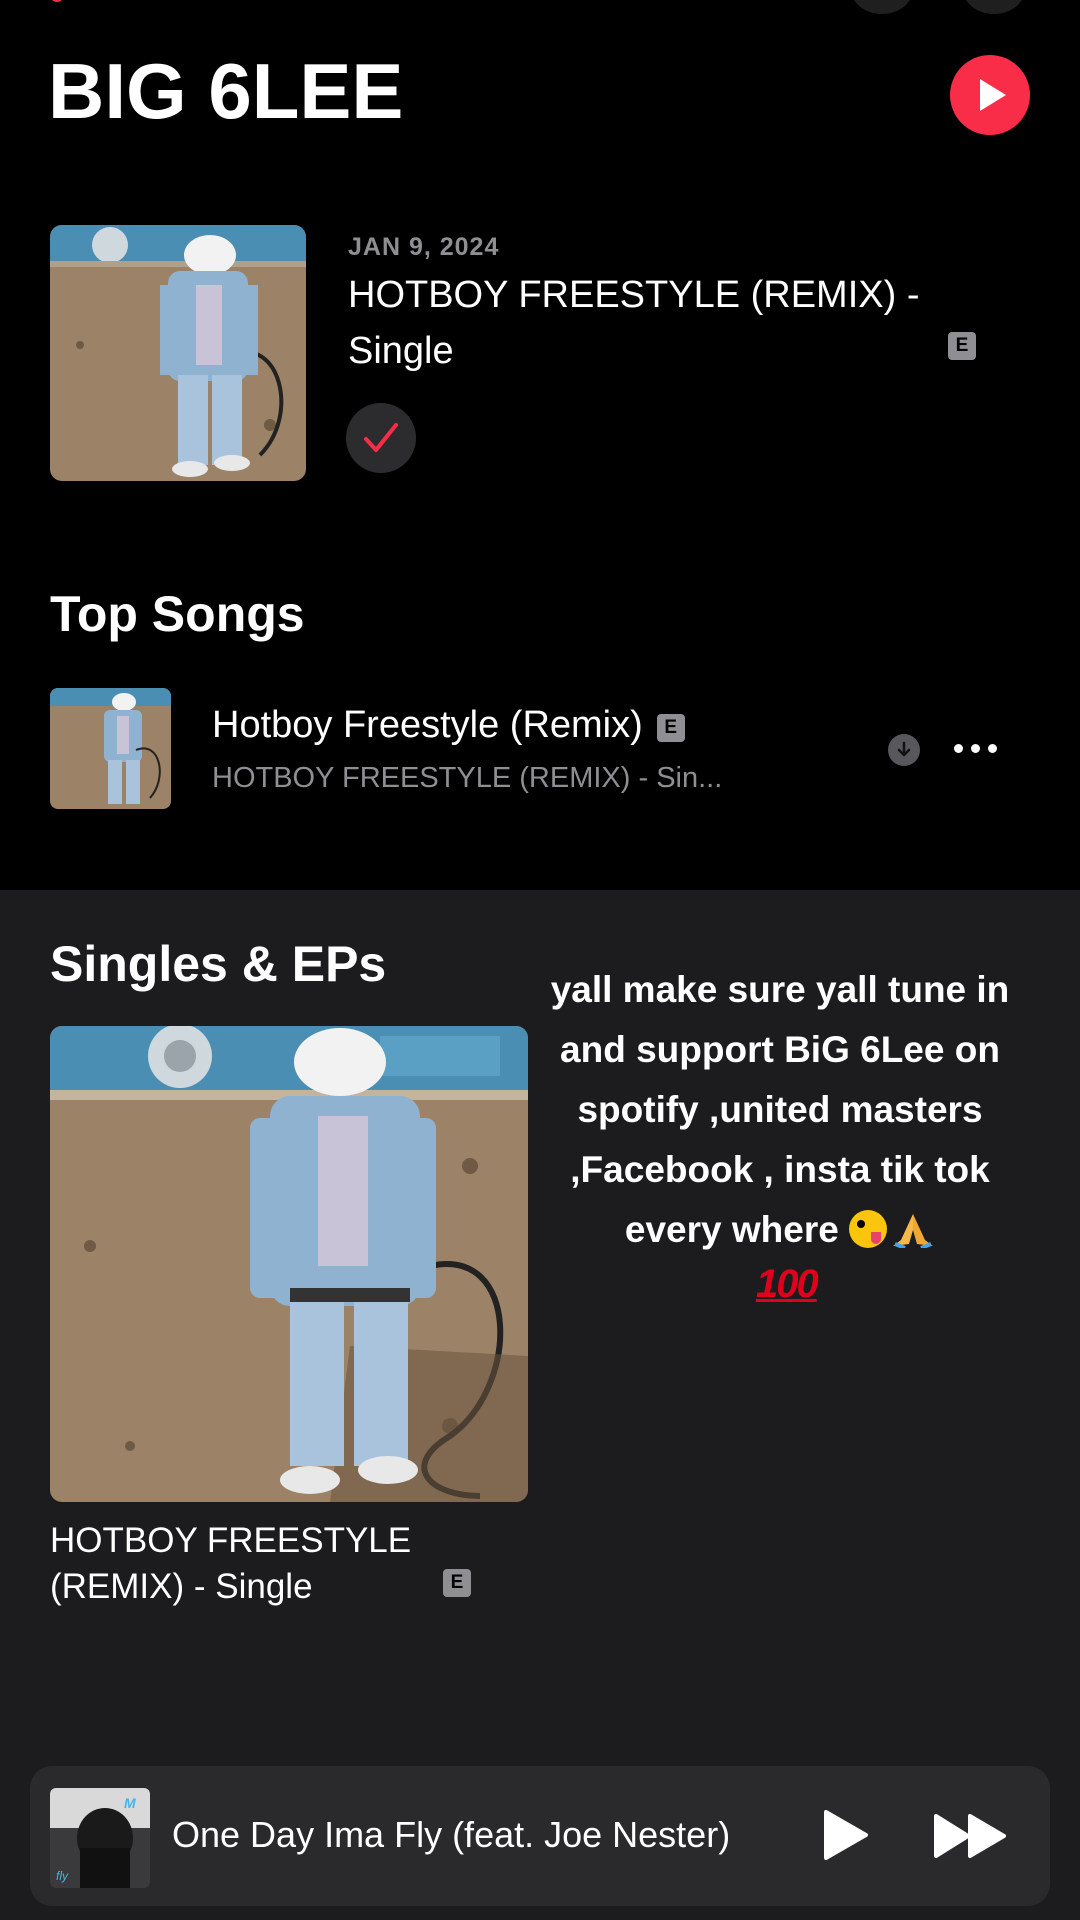 The image size is (1080, 1920). I want to click on added-to-library-button, so click(381, 438).